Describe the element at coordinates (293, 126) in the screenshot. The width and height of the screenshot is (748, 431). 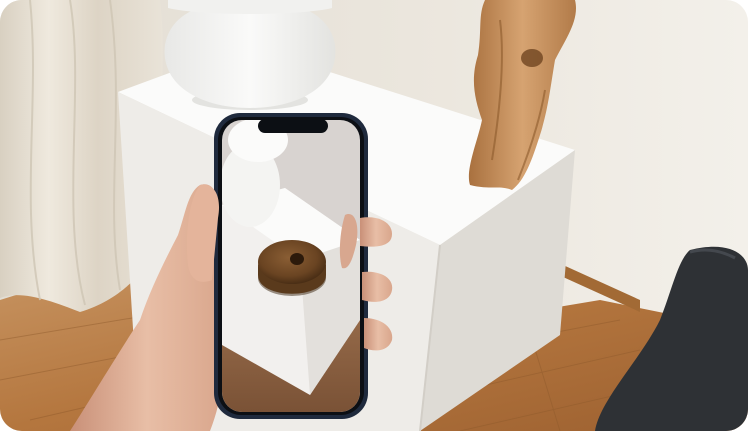
I see `phone-notch` at that location.